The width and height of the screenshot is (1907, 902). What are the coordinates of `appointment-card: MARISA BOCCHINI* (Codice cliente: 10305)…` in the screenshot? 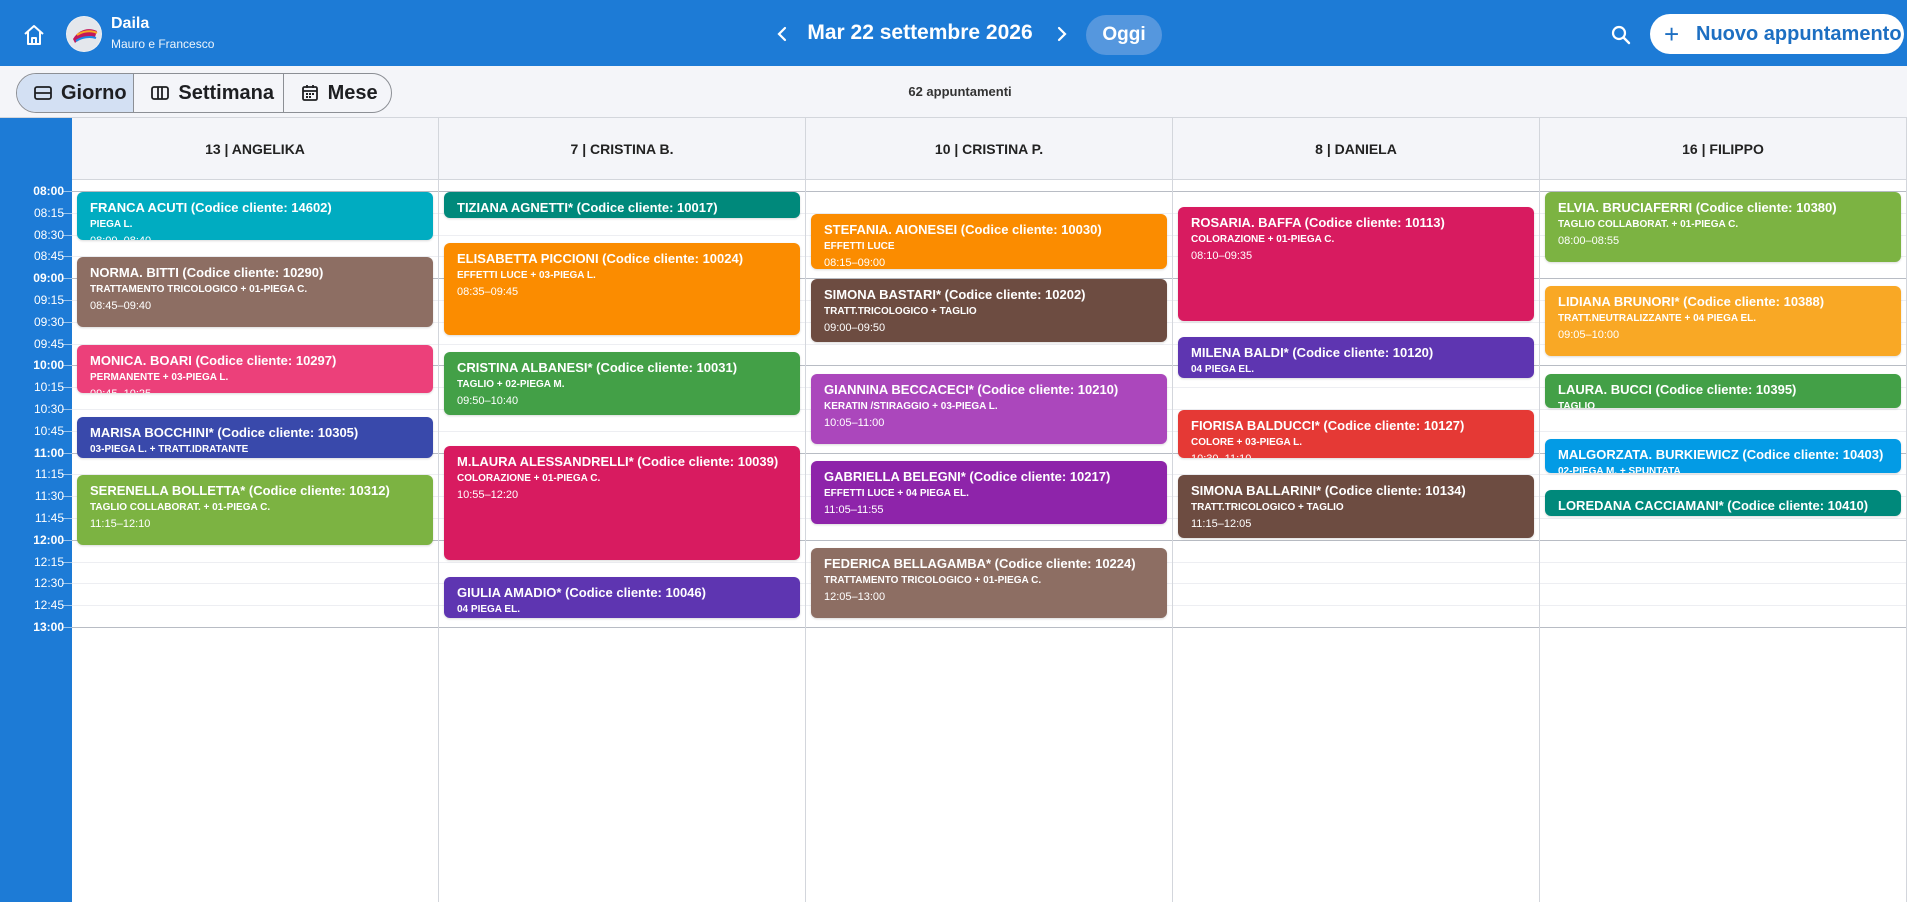 It's located at (255, 437).